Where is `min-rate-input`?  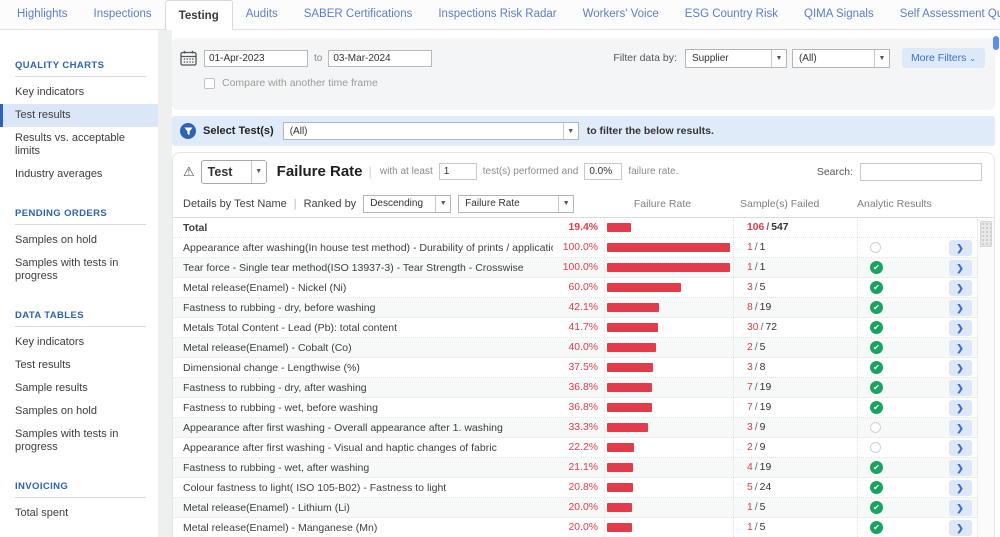 min-rate-input is located at coordinates (603, 171).